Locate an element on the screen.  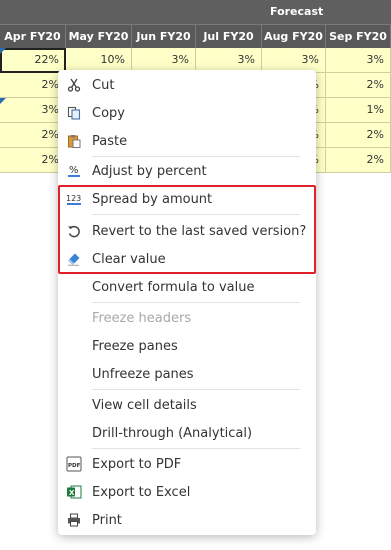
menu-item-export-pdf: PDF Export to PDF is located at coordinates (187, 464).